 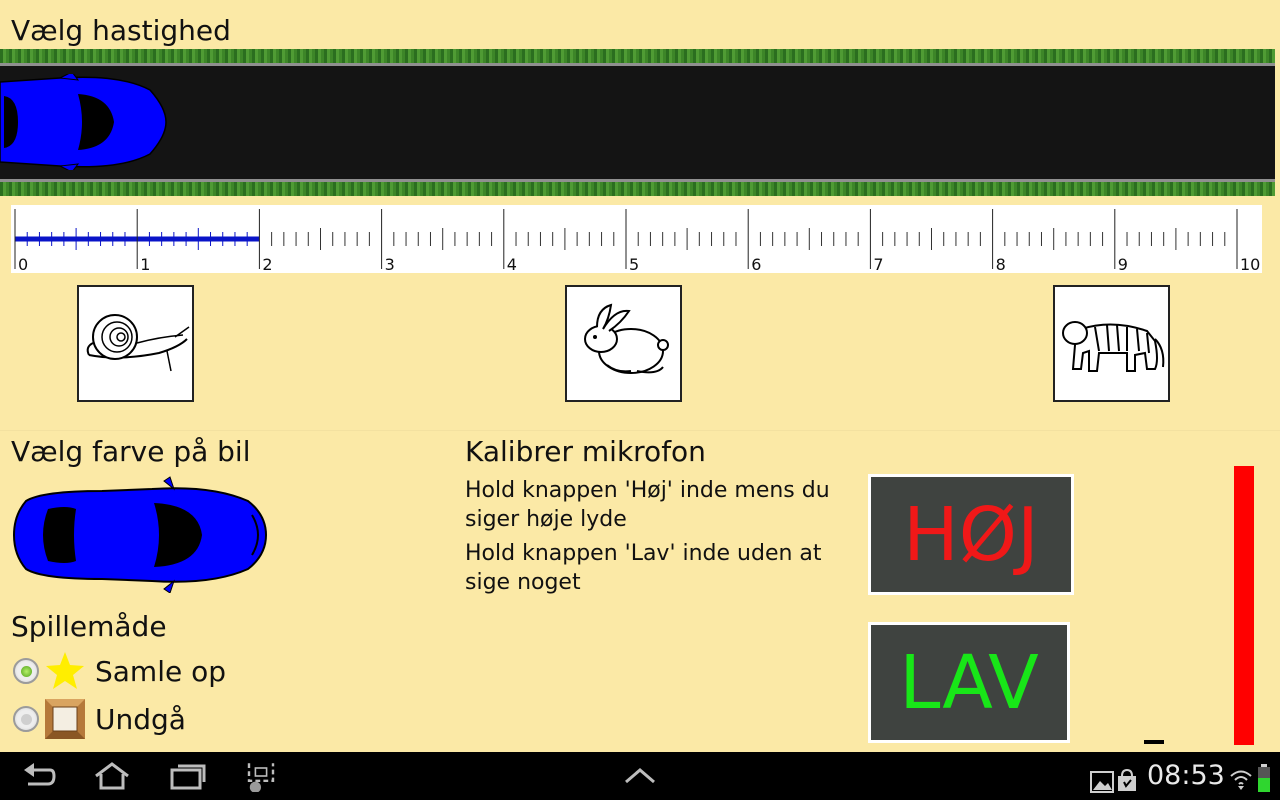 What do you see at coordinates (26, 671) in the screenshot?
I see `radio-collect` at bounding box center [26, 671].